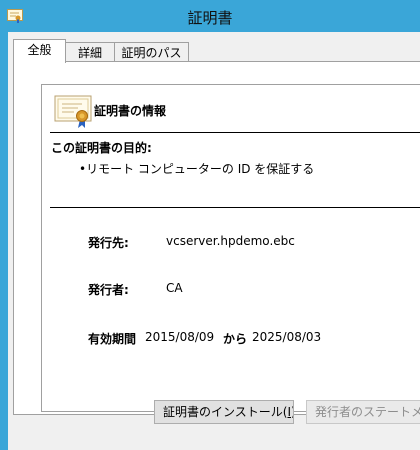  Describe the element at coordinates (235, 132) in the screenshot. I see `header-divider` at that location.